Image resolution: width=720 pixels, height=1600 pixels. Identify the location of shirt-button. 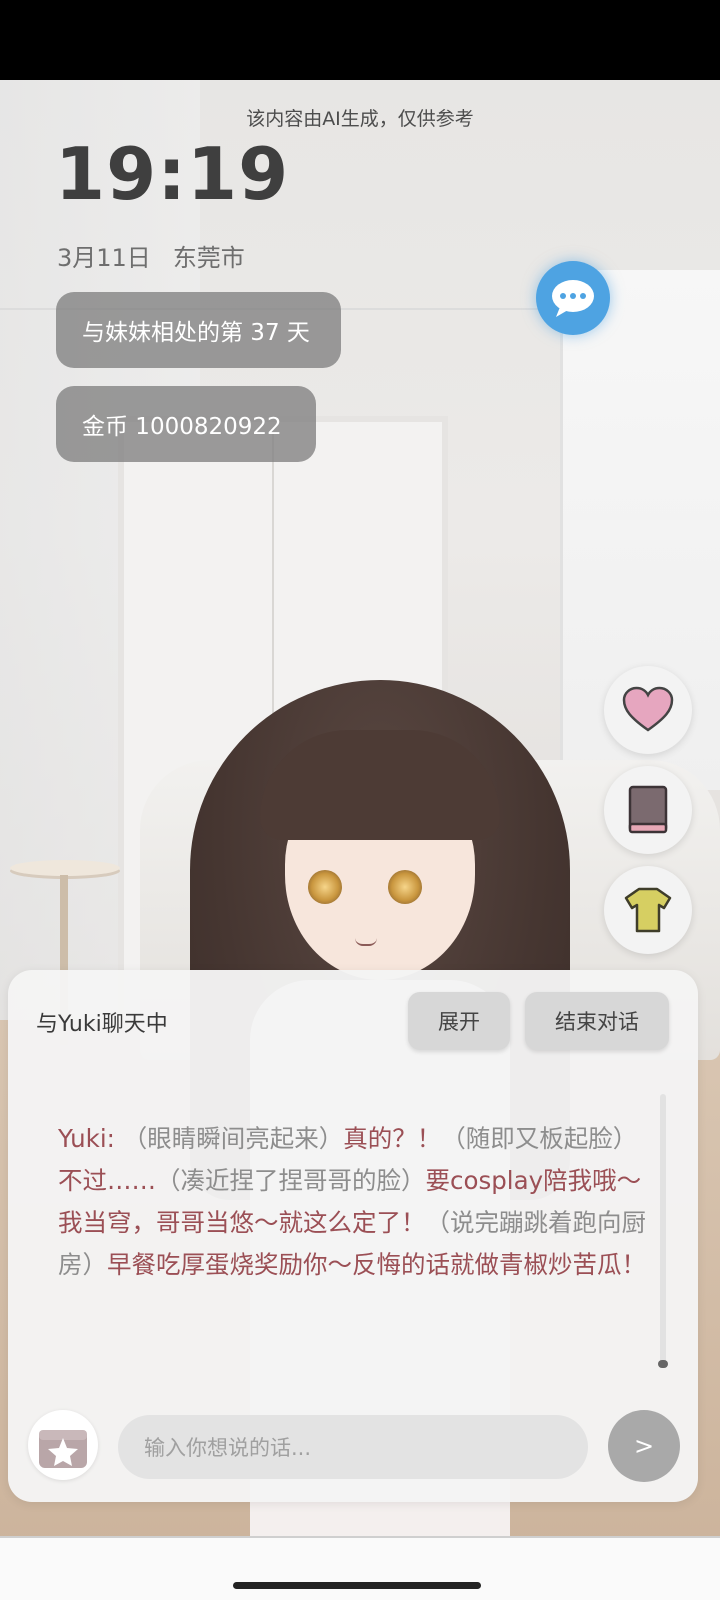
(648, 910).